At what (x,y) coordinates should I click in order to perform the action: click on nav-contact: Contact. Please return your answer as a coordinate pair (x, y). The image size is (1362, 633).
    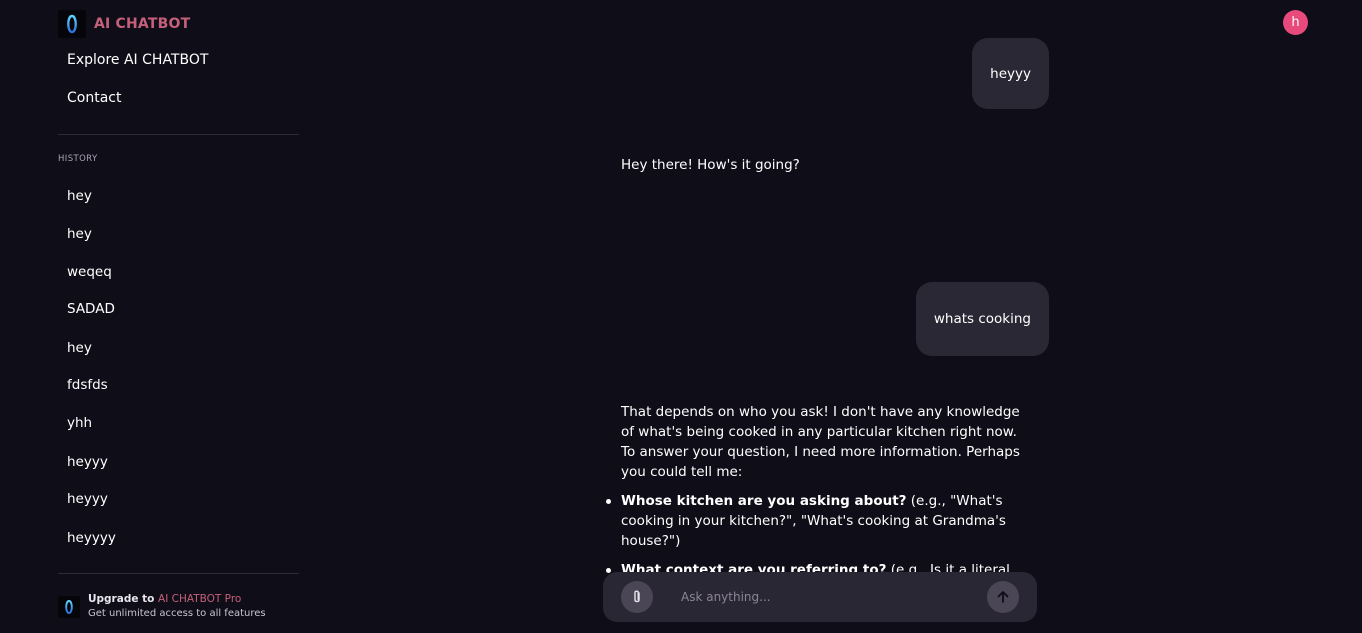
    Looking at the image, I should click on (94, 98).